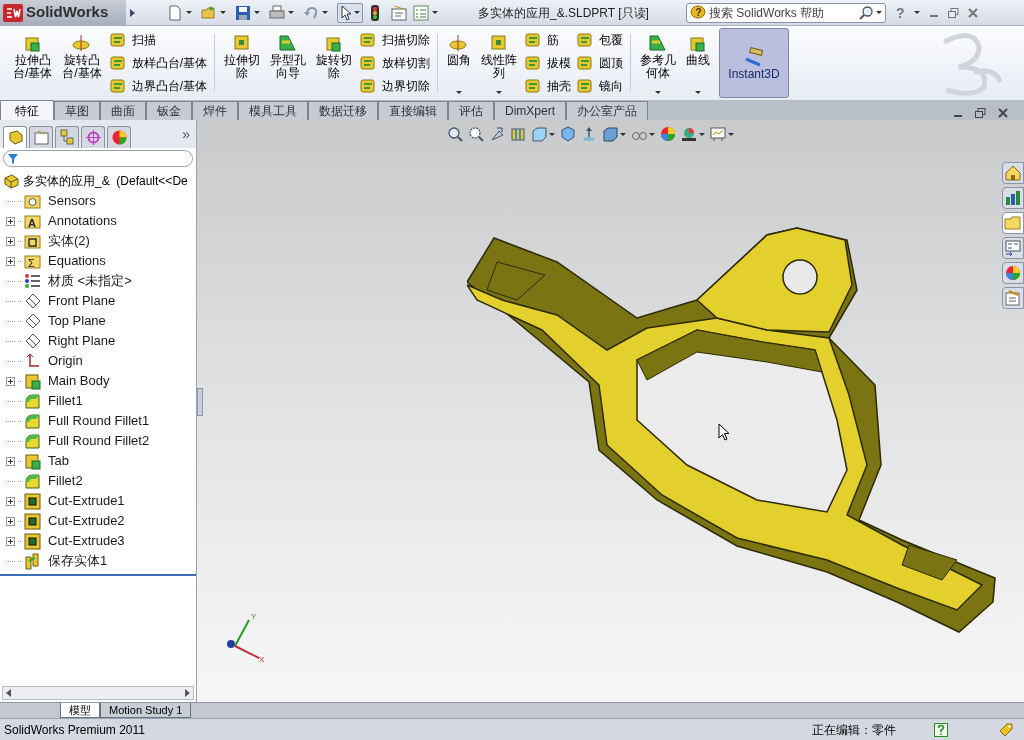 The width and height of the screenshot is (1024, 740). What do you see at coordinates (754, 63) in the screenshot?
I see `ribbon-tool-button: Instant3D` at bounding box center [754, 63].